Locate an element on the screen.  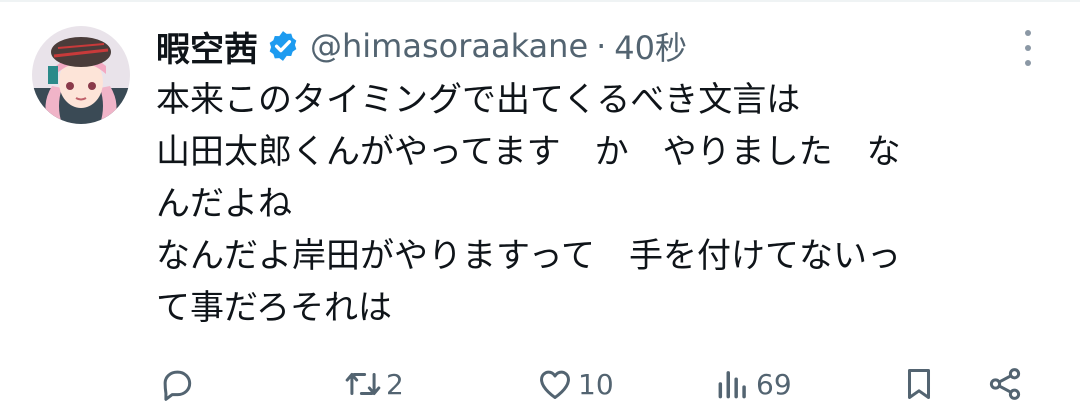
repost-button: 2 is located at coordinates (374, 384).